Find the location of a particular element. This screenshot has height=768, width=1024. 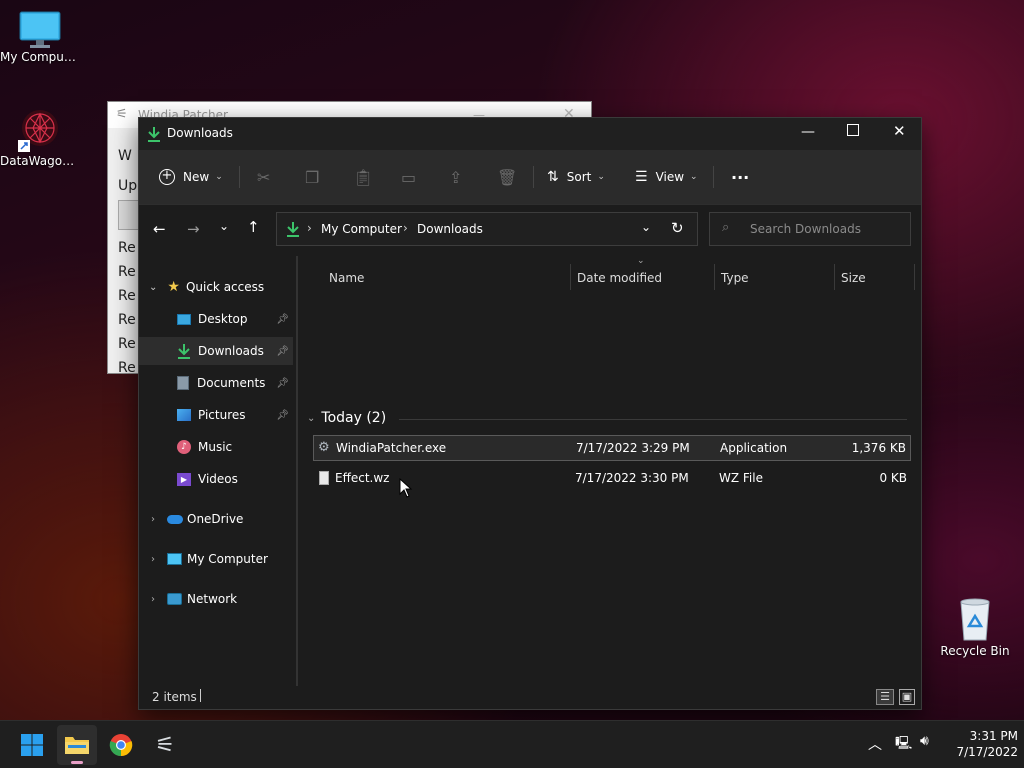

paste-button: 📋︎ is located at coordinates (363, 177).